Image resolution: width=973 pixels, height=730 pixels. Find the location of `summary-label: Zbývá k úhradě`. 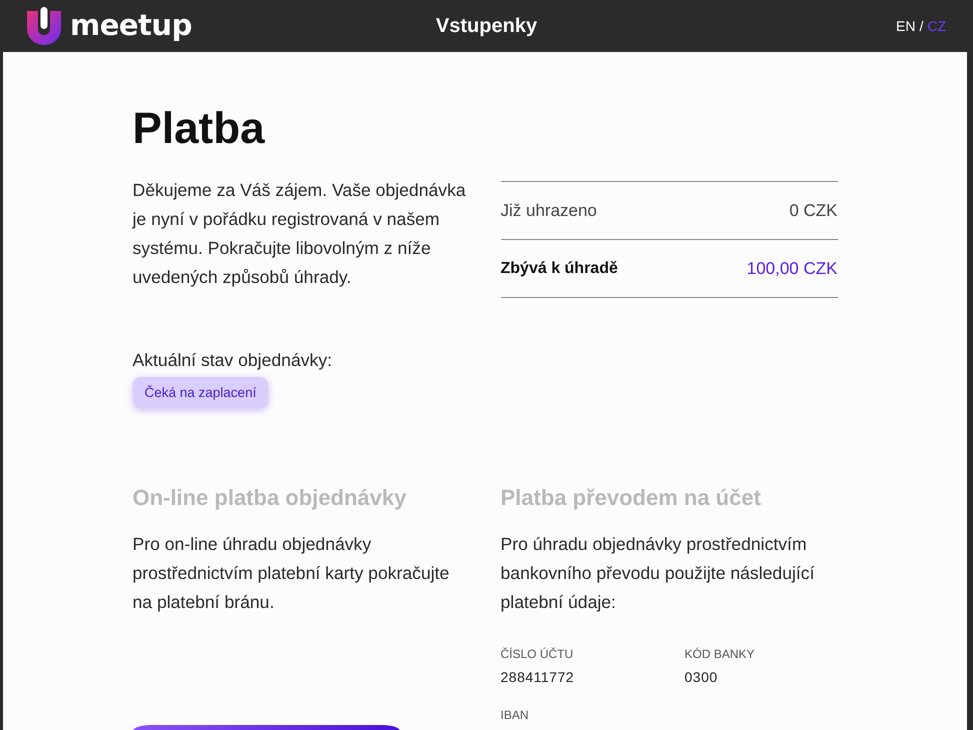

summary-label: Zbývá k úhradě is located at coordinates (559, 269).